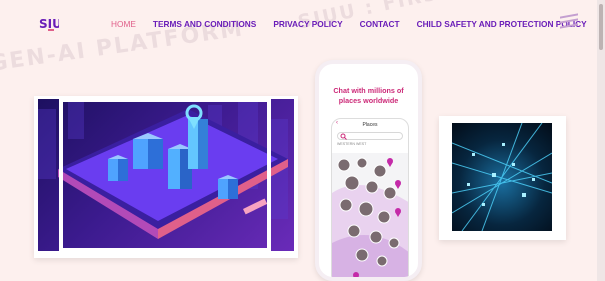  Describe the element at coordinates (380, 24) in the screenshot. I see `nav-contact: CONTACT` at that location.